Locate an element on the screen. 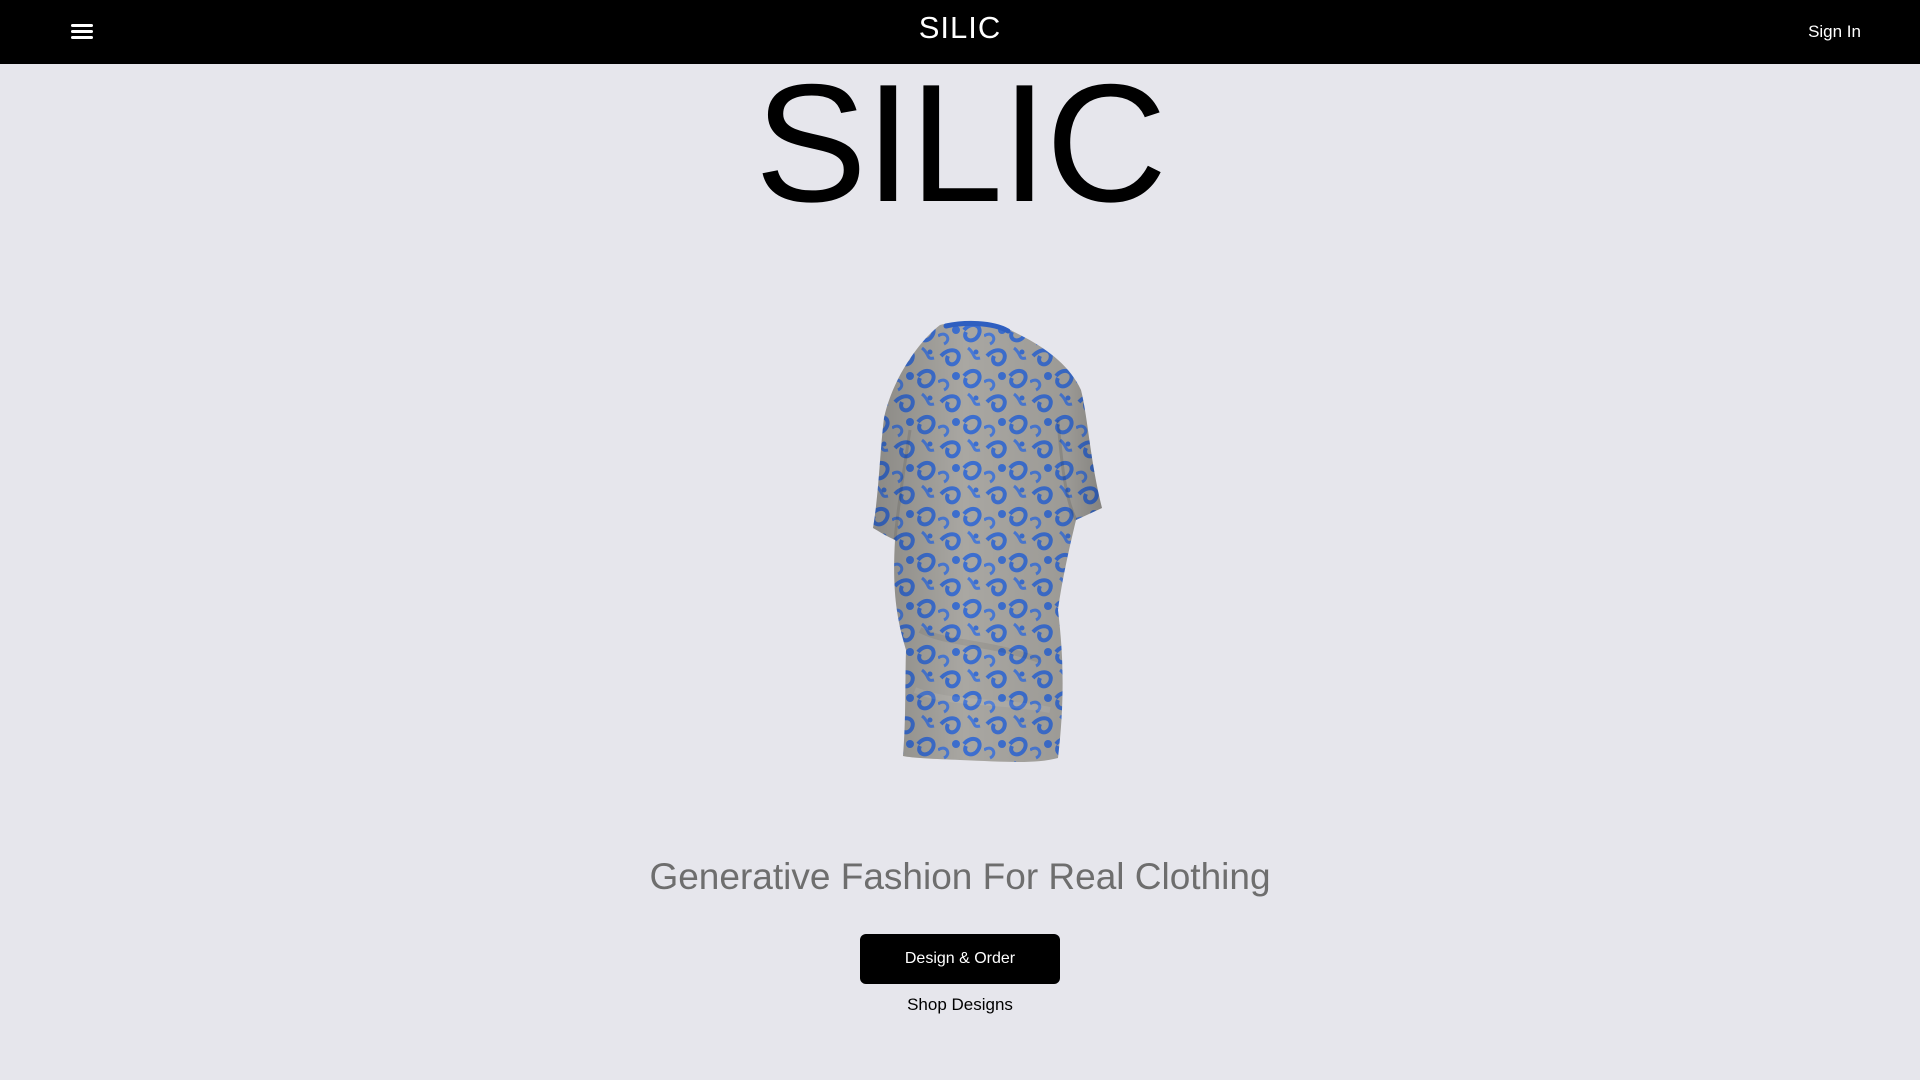 This screenshot has height=1080, width=1920. hamburger-menu-icon is located at coordinates (83, 32).